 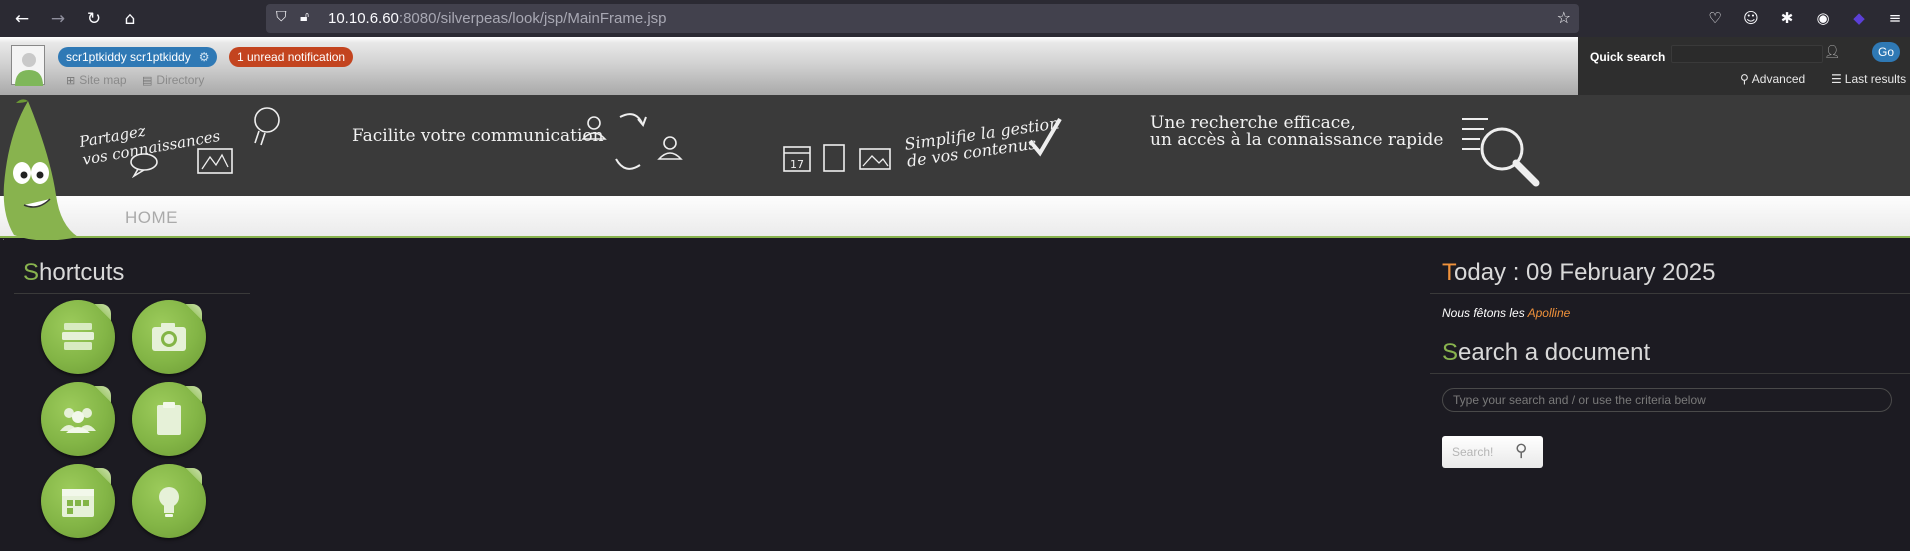 What do you see at coordinates (132, 293) in the screenshot?
I see `shortcuts-divider` at bounding box center [132, 293].